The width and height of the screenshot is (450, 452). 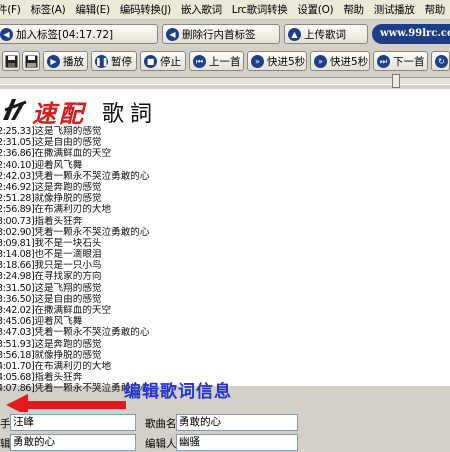 I want to click on save-as-button, so click(x=31, y=61).